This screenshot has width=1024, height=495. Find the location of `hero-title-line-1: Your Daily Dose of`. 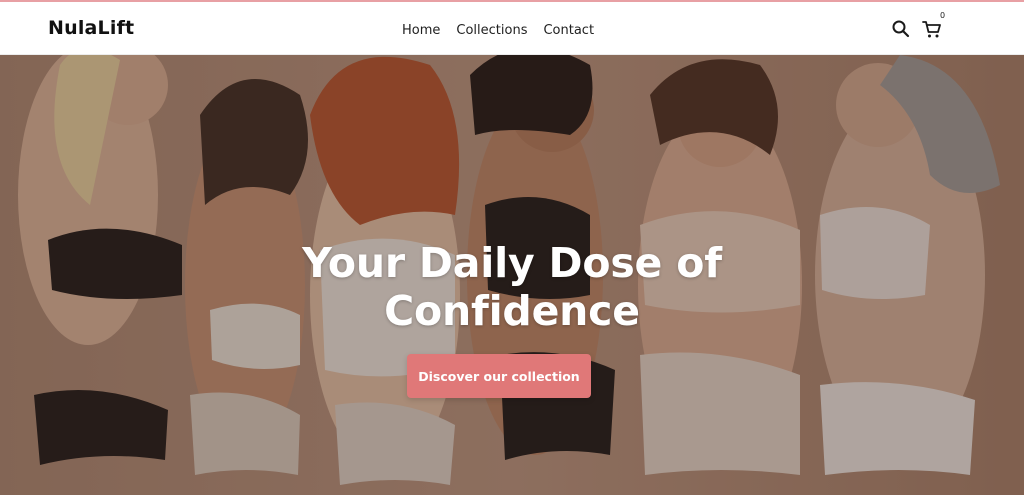

hero-title-line-1: Your Daily Dose of is located at coordinates (512, 263).